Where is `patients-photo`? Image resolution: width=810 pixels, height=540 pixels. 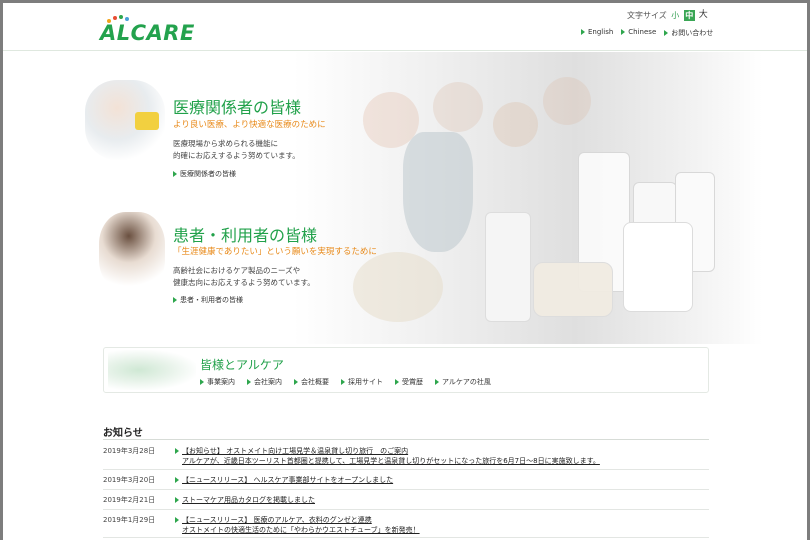 patients-photo is located at coordinates (132, 252).